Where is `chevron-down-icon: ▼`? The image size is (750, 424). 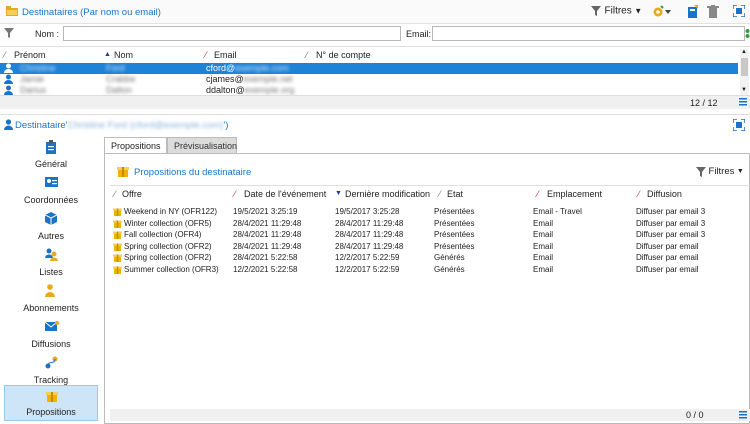
chevron-down-icon: ▼ is located at coordinates (740, 172).